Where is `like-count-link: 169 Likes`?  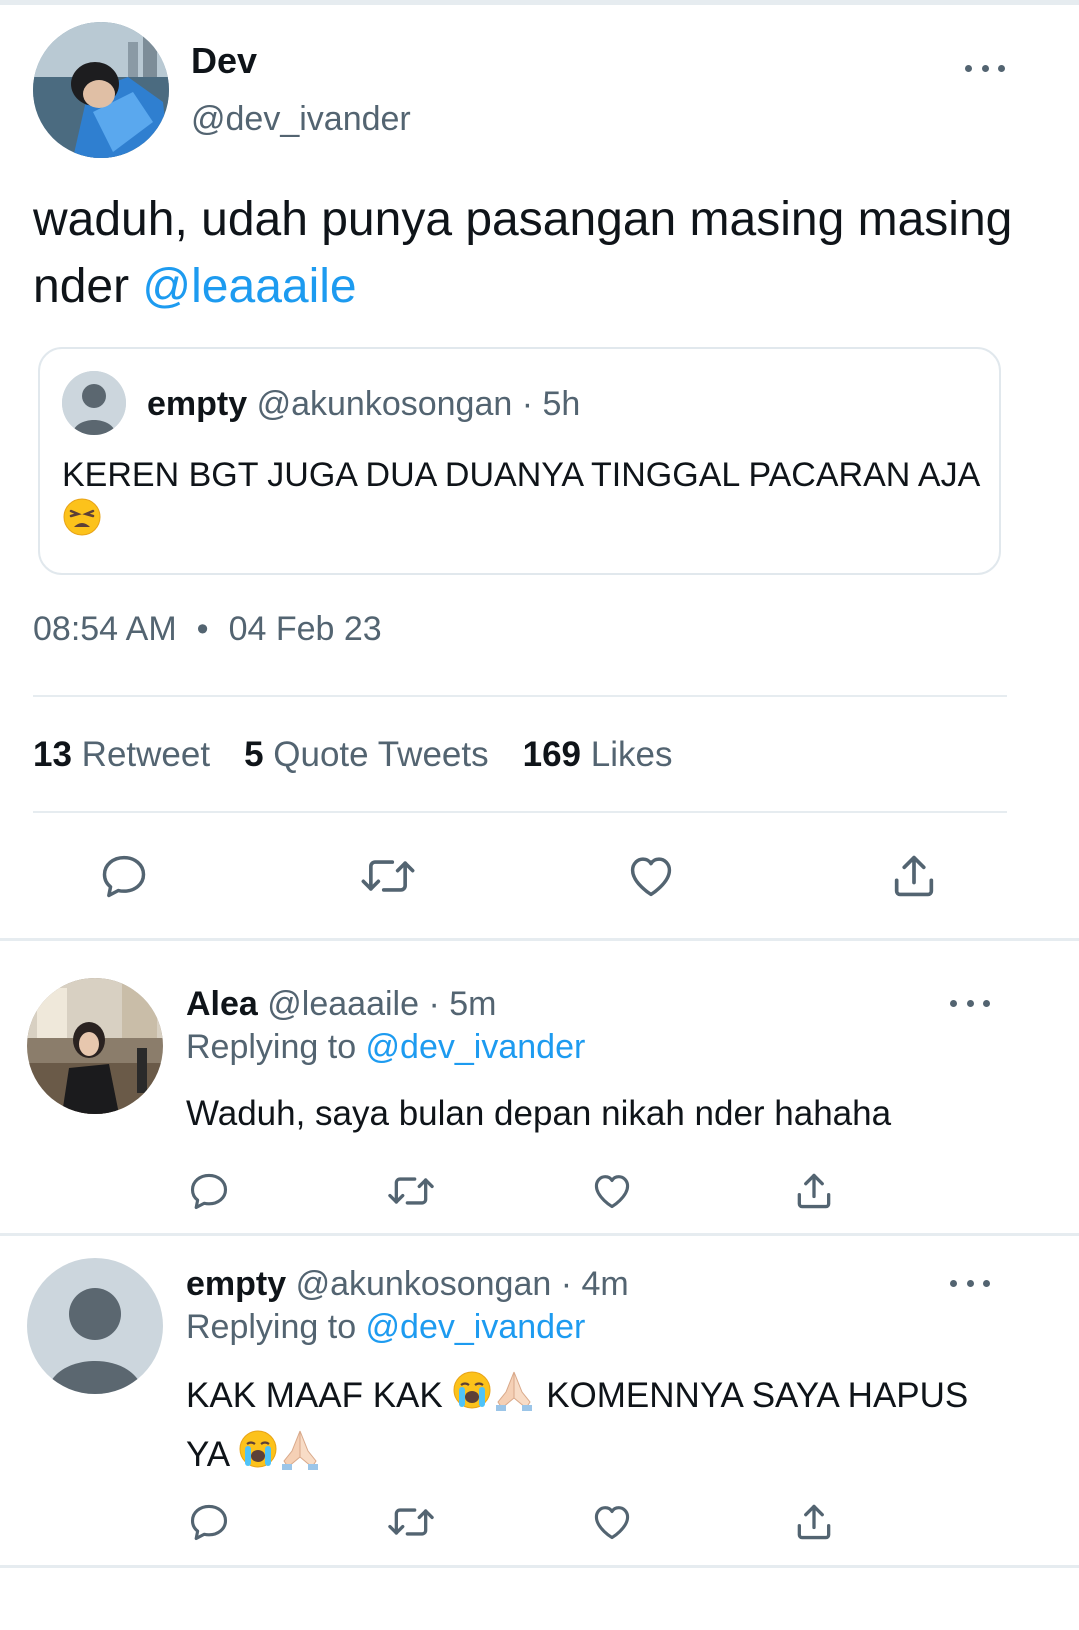
like-count-link: 169 Likes is located at coordinates (598, 754).